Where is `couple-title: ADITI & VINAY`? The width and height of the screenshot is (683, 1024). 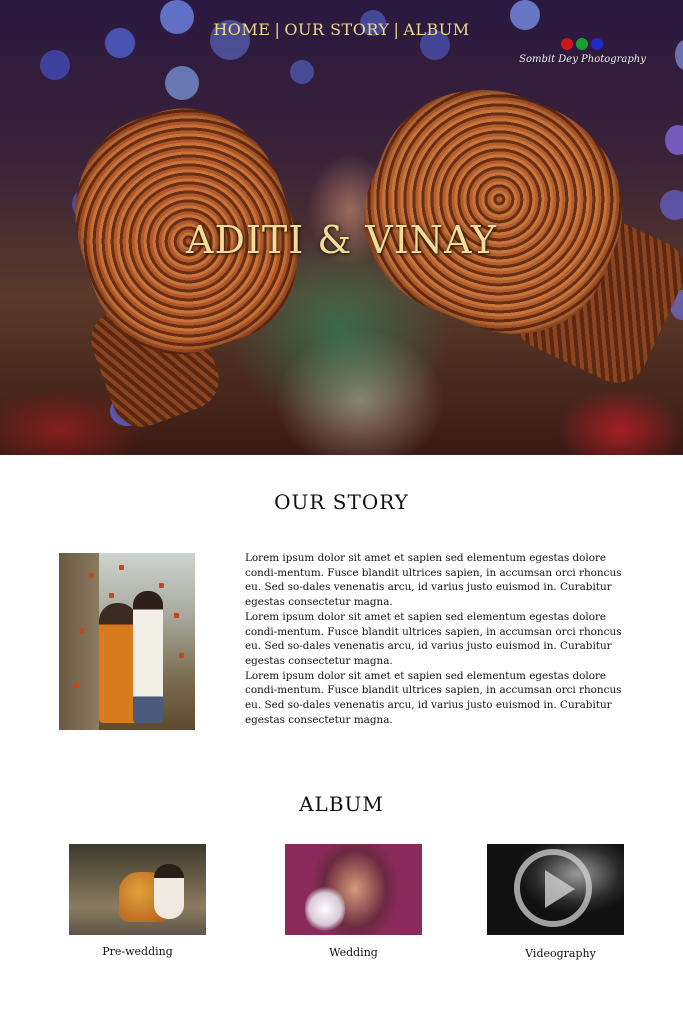 couple-title: ADITI & VINAY is located at coordinates (341, 240).